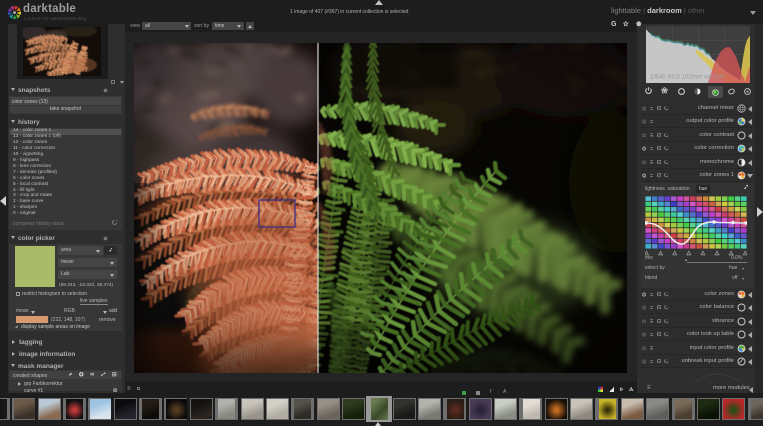 This screenshot has height=426, width=763. Describe the element at coordinates (687, 77) in the screenshot. I see `svg-text: 1/640 f/4.0 102mm iso 100` at that location.